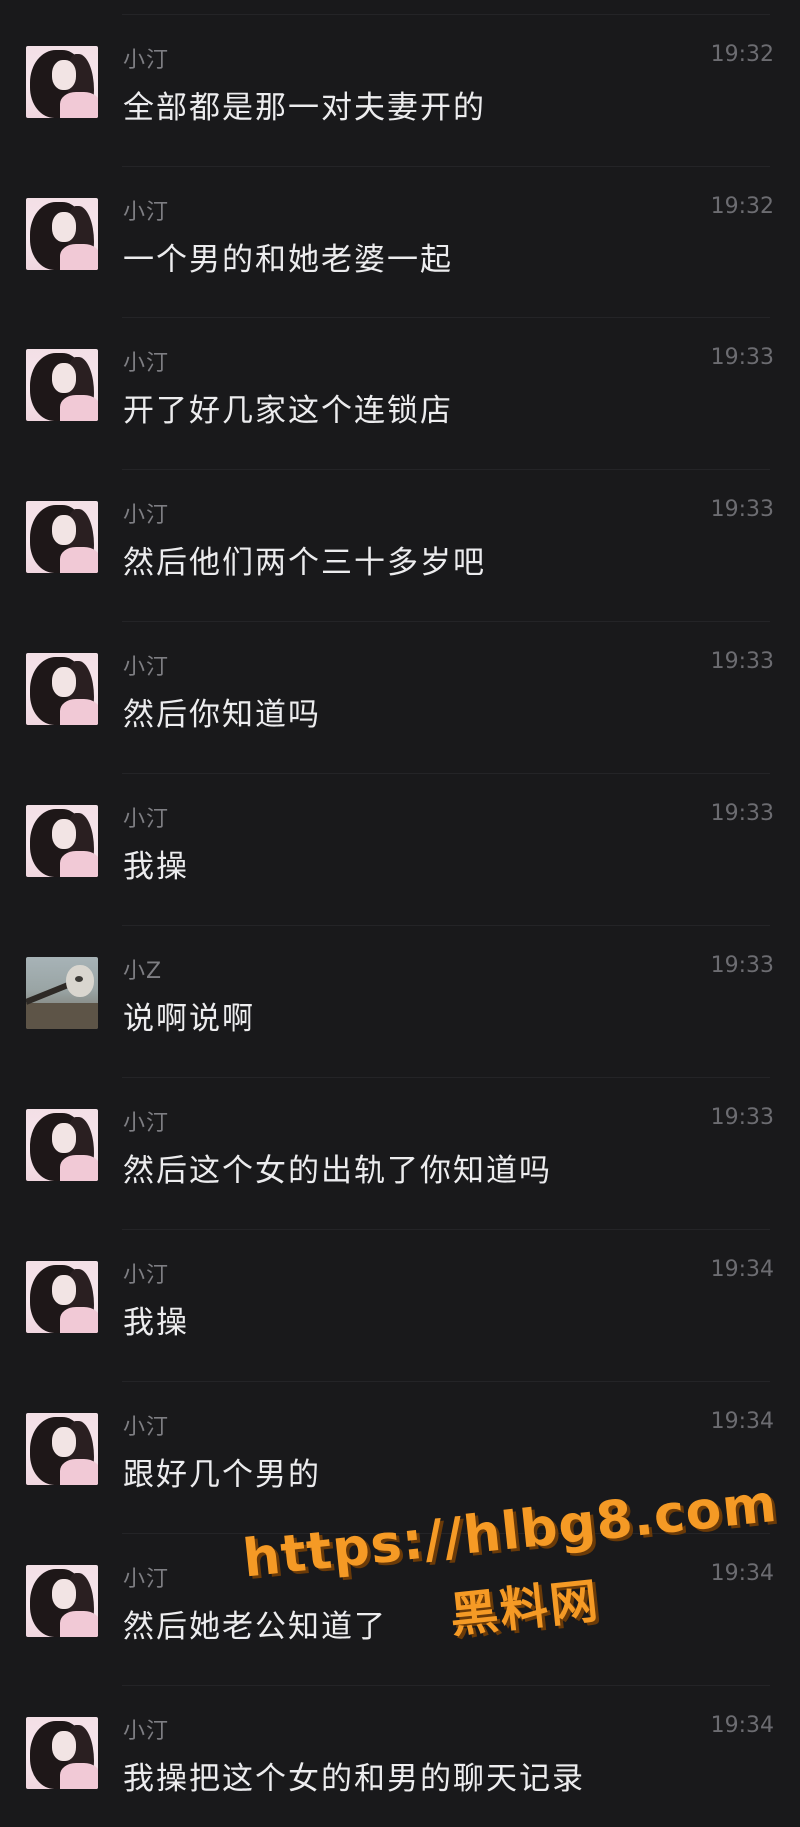 This screenshot has width=800, height=1827. What do you see at coordinates (400, 687) in the screenshot?
I see `chat-message: 小汀 19:33 然后你知道吗` at bounding box center [400, 687].